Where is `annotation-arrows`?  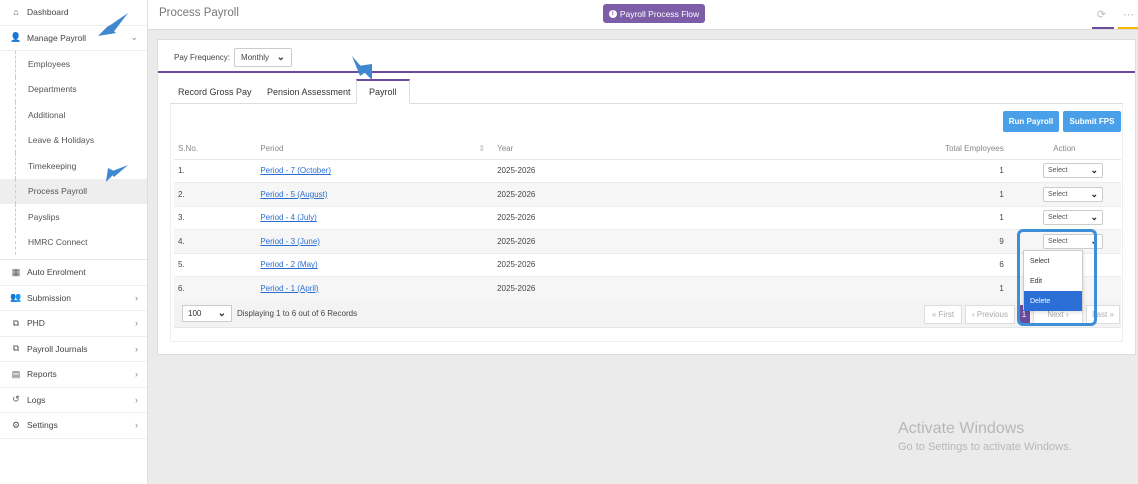
annotation-arrows is located at coordinates (235, 97).